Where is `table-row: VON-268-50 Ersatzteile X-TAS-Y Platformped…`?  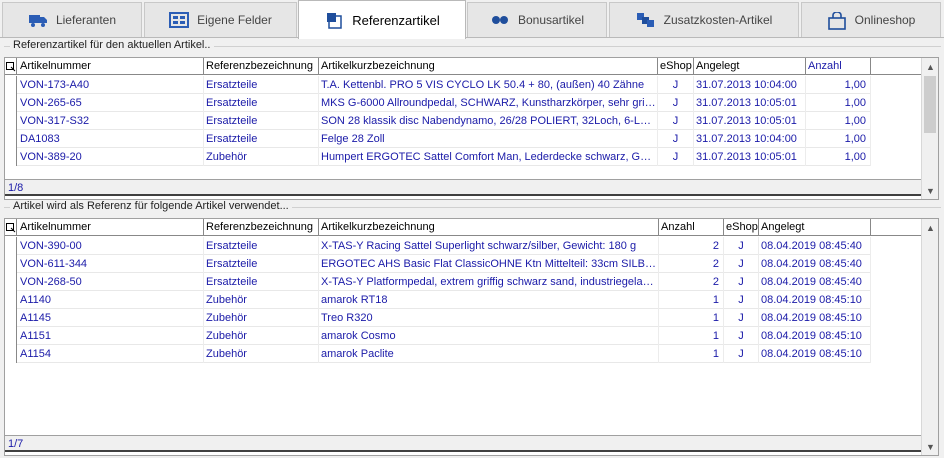 table-row: VON-268-50 Ersatzteile X-TAS-Y Platformped… is located at coordinates (438, 282).